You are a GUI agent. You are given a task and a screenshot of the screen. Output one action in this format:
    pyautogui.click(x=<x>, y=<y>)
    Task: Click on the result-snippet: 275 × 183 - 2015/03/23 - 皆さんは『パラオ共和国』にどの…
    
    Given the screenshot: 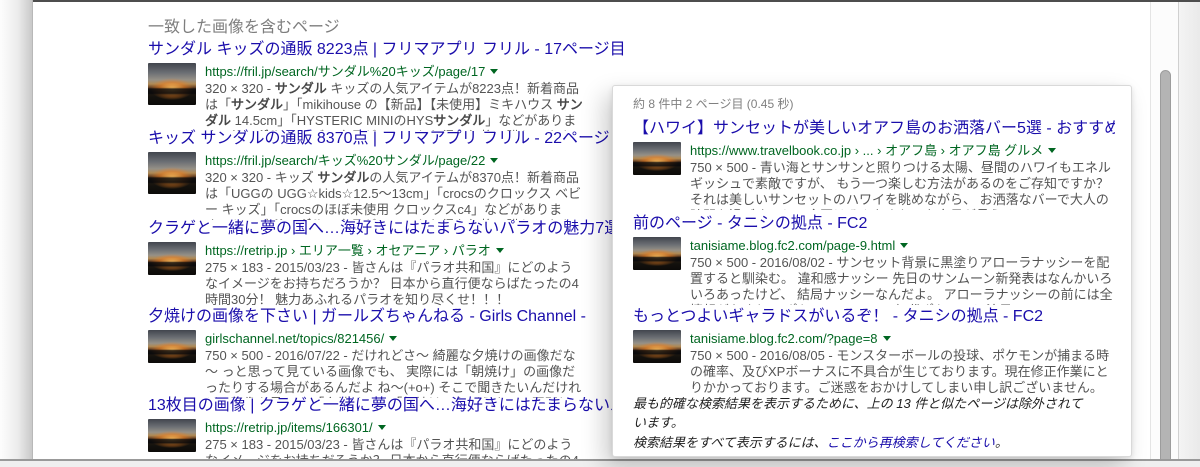 What is the action you would take?
    pyautogui.click(x=392, y=283)
    